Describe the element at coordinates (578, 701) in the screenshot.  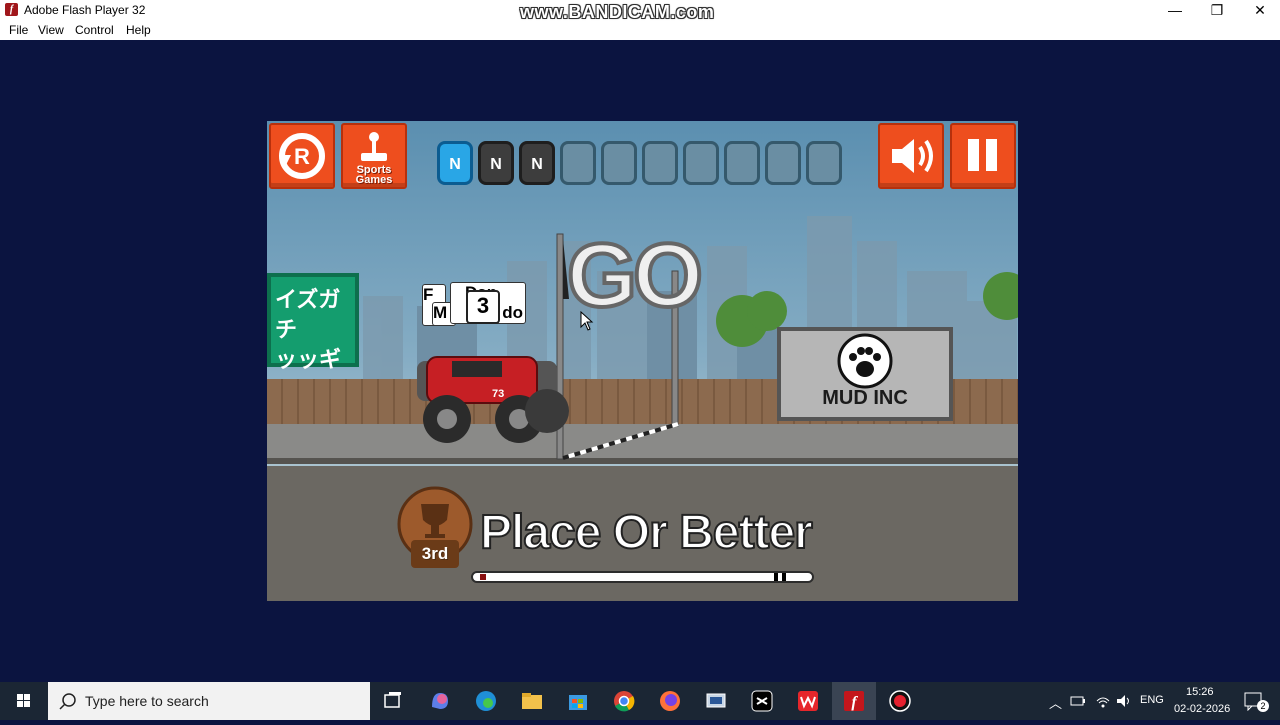
I see `store-icon` at that location.